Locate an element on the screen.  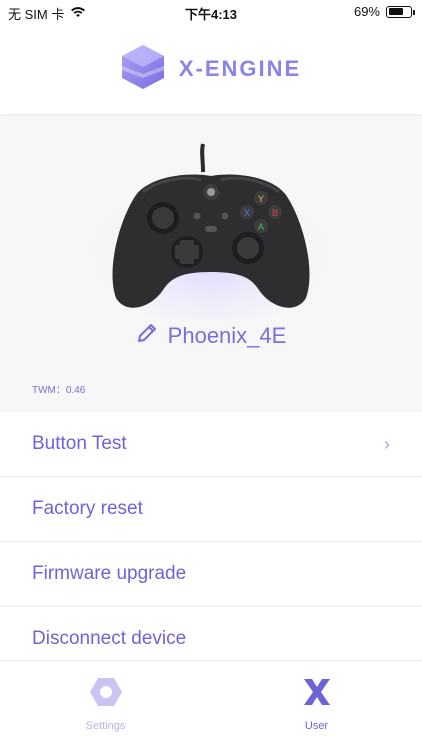
device-name: Phoenix_4E is located at coordinates (227, 335).